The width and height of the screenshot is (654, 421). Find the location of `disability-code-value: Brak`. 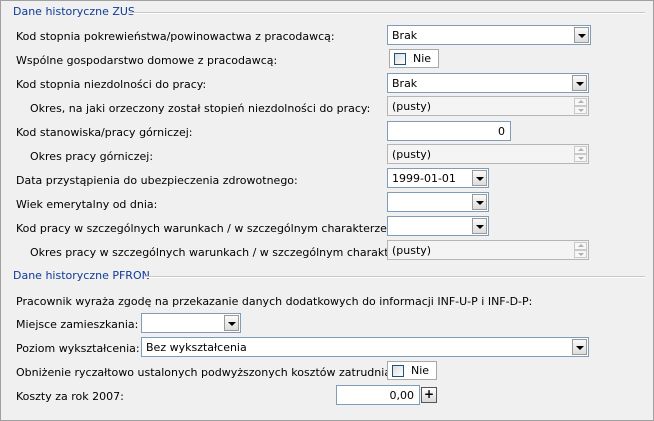

disability-code-value: Brak is located at coordinates (405, 83).